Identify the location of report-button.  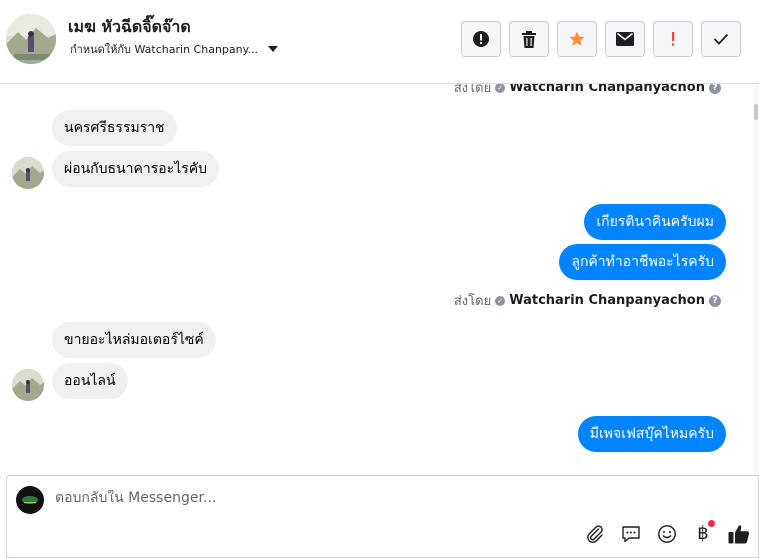
(481, 39).